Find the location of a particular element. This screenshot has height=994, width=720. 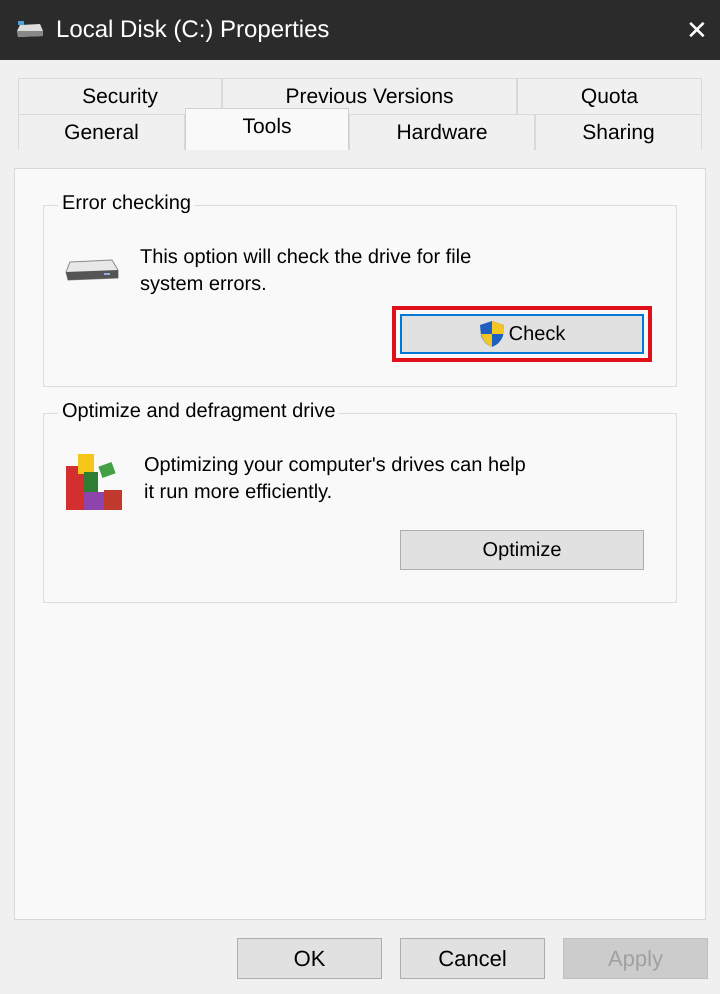

tab: Hardware is located at coordinates (442, 132).